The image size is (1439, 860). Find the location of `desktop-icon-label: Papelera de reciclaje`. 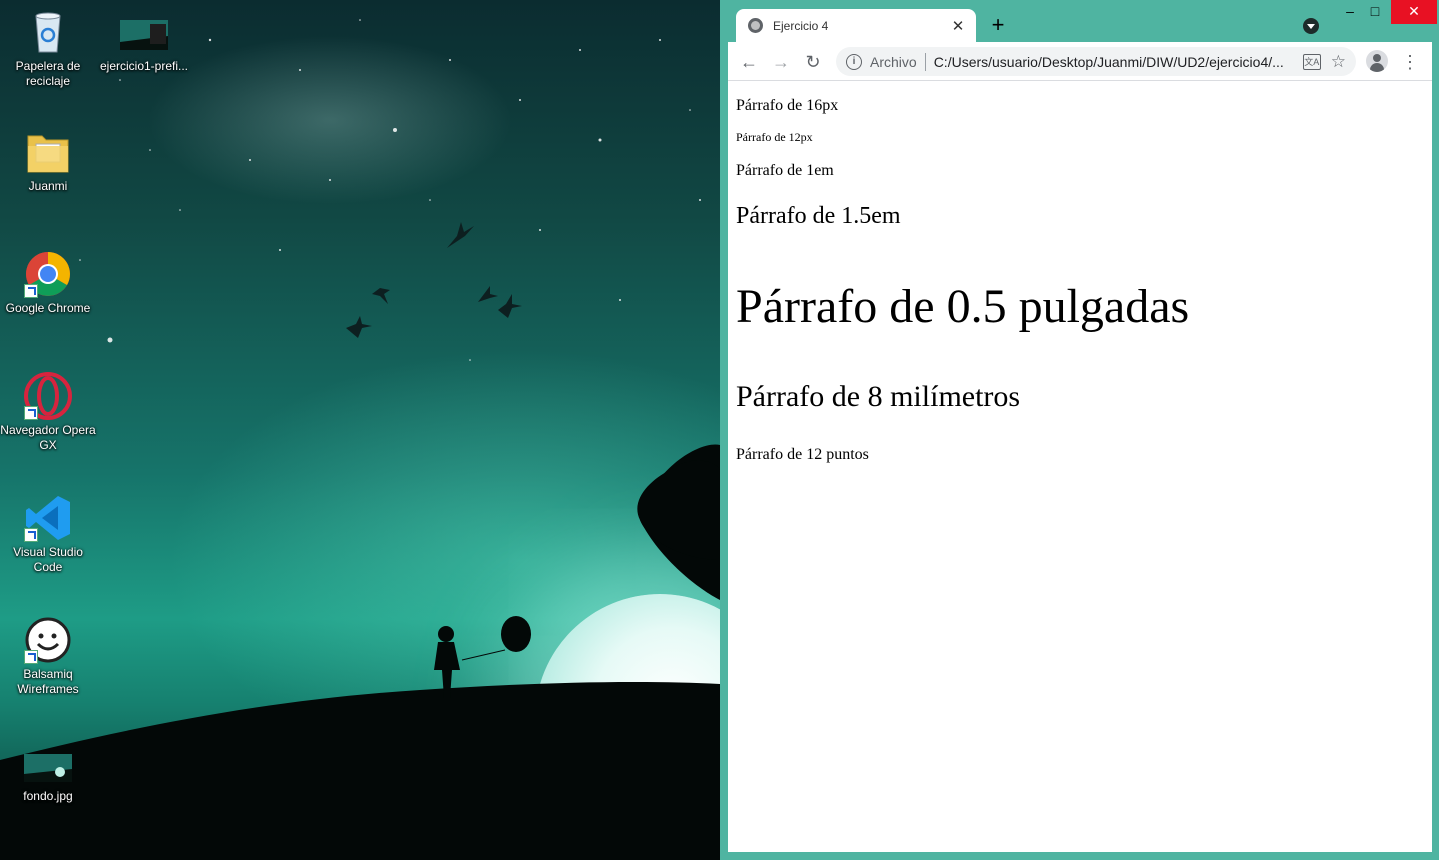

desktop-icon-label: Papelera de reciclaje is located at coordinates (48, 73).